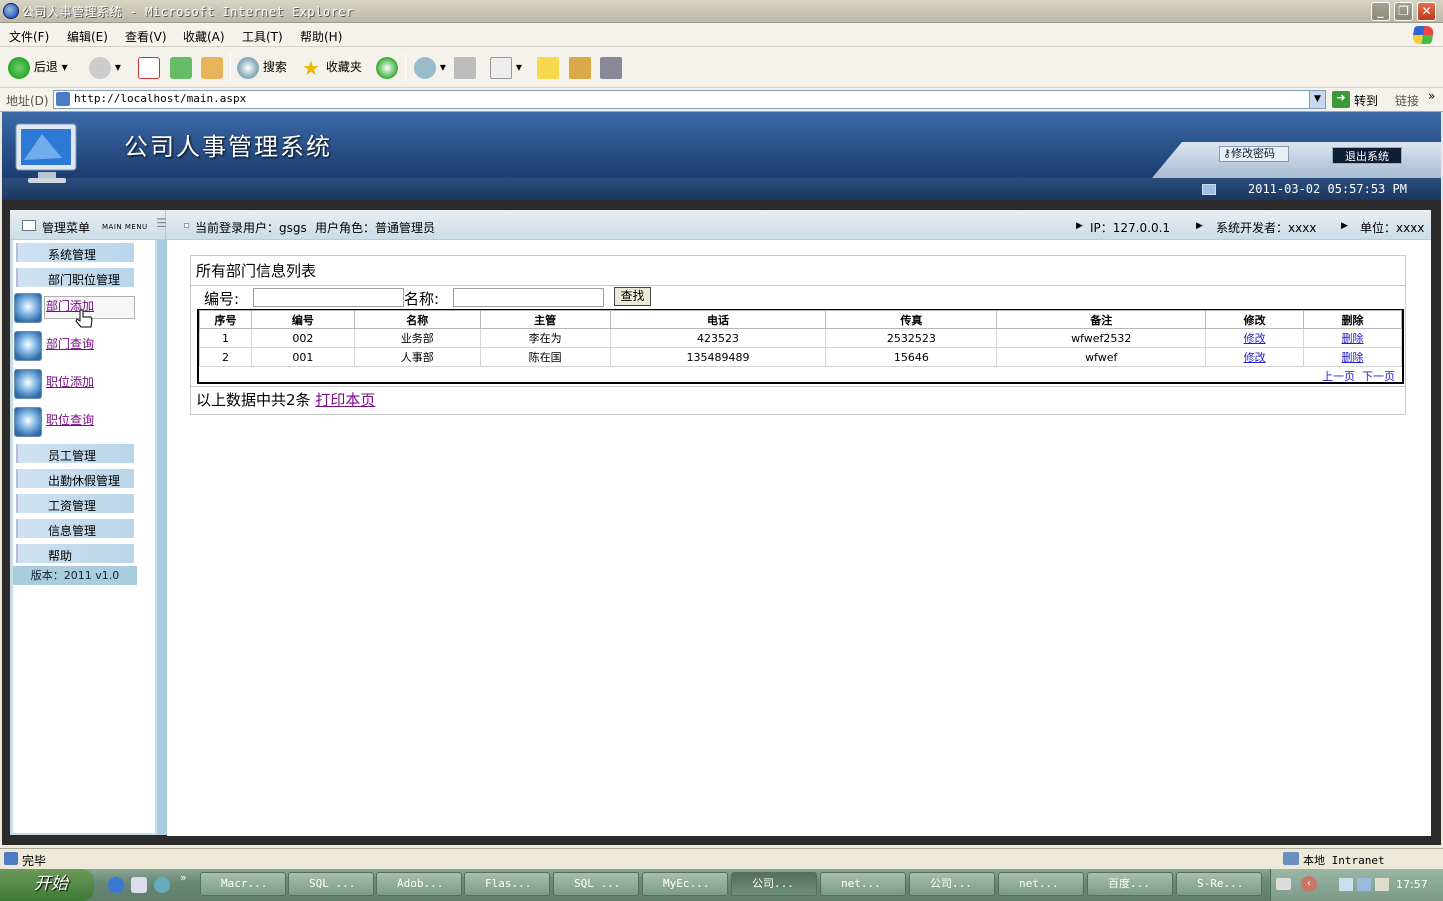 This screenshot has width=1443, height=901. I want to click on gear-icon, so click(28, 308).